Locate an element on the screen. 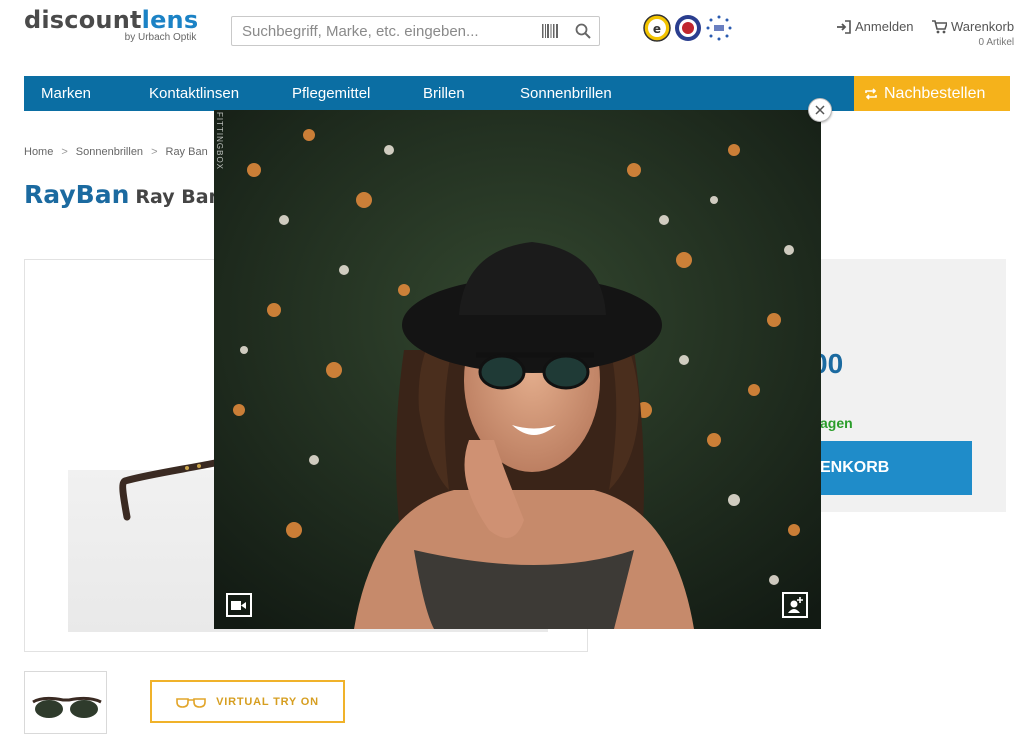 The width and height of the screenshot is (1024, 749). nav-item-sonnenbrillen: Sonnenbrillen is located at coordinates (566, 93).